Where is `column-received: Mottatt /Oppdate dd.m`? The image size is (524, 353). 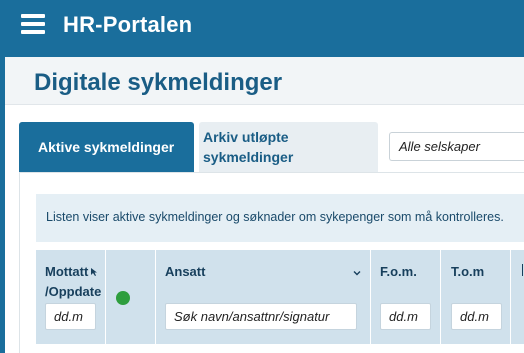
column-received: Mottatt /Oppdate dd.m is located at coordinates (71, 297).